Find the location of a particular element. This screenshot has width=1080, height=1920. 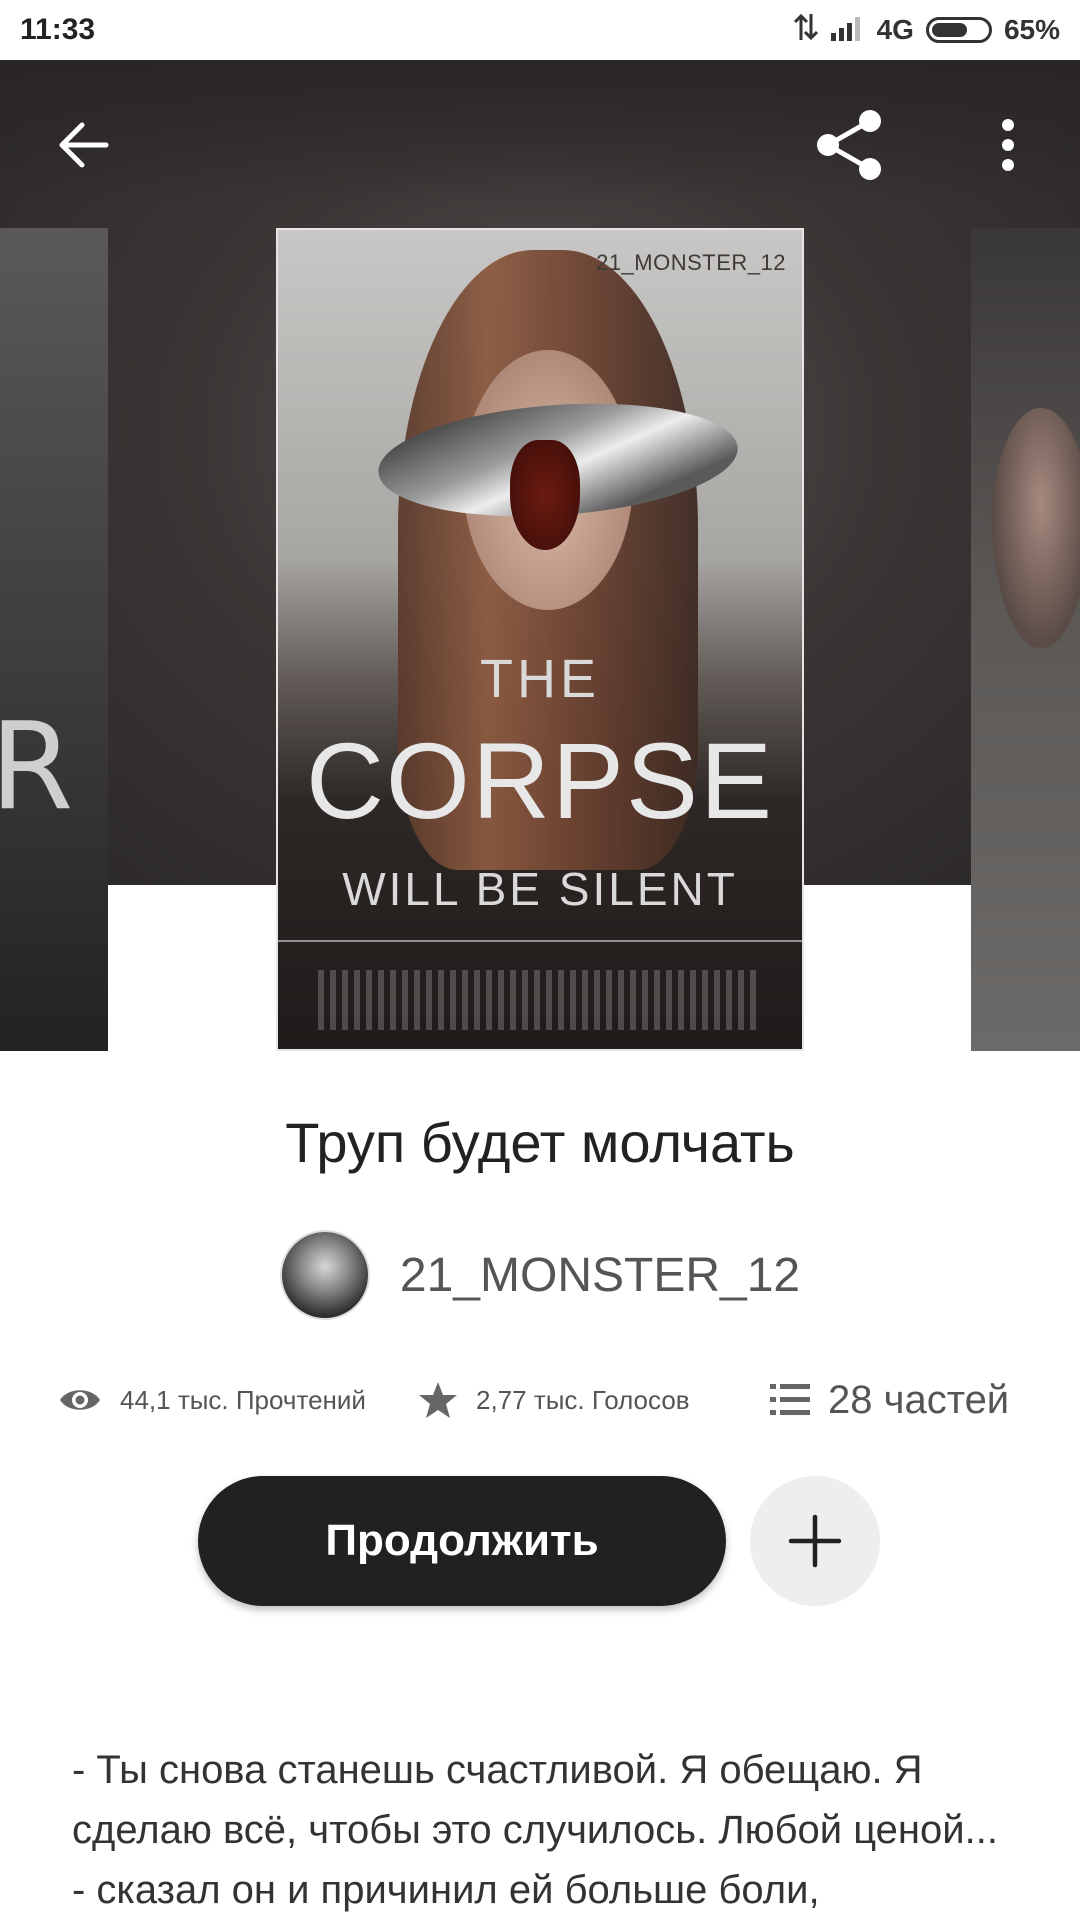

continue-reading-button: Продолжить is located at coordinates (462, 1541).